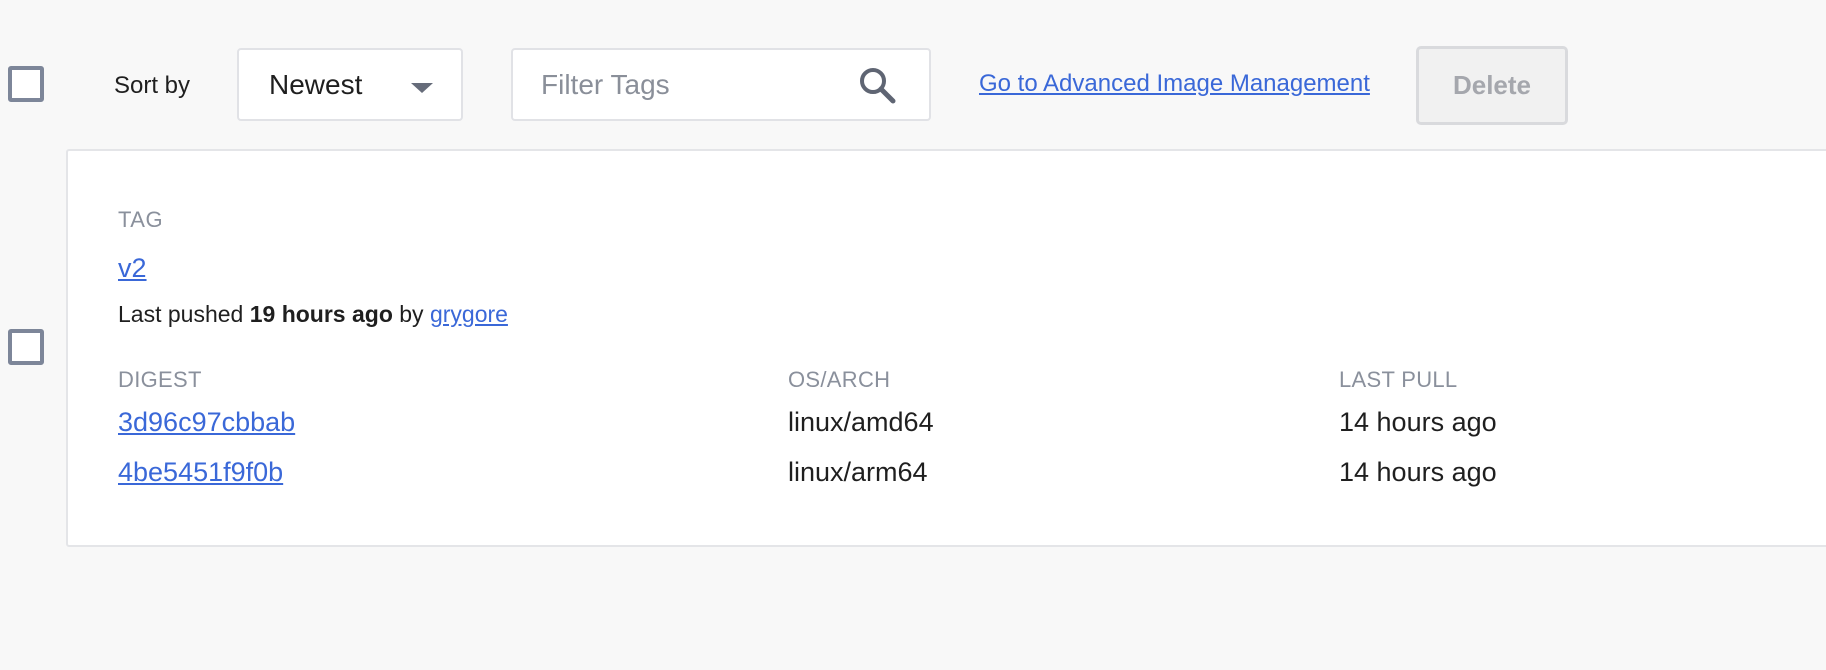 The image size is (1826, 670). Describe the element at coordinates (206, 422) in the screenshot. I see `digest-link: 3d96c97cbbab` at that location.